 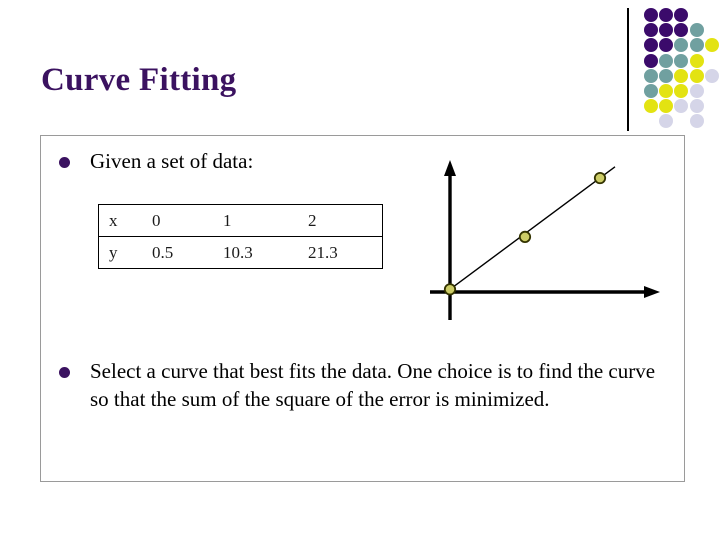 I want to click on decorative-dot-grid, so click(x=682, y=68).